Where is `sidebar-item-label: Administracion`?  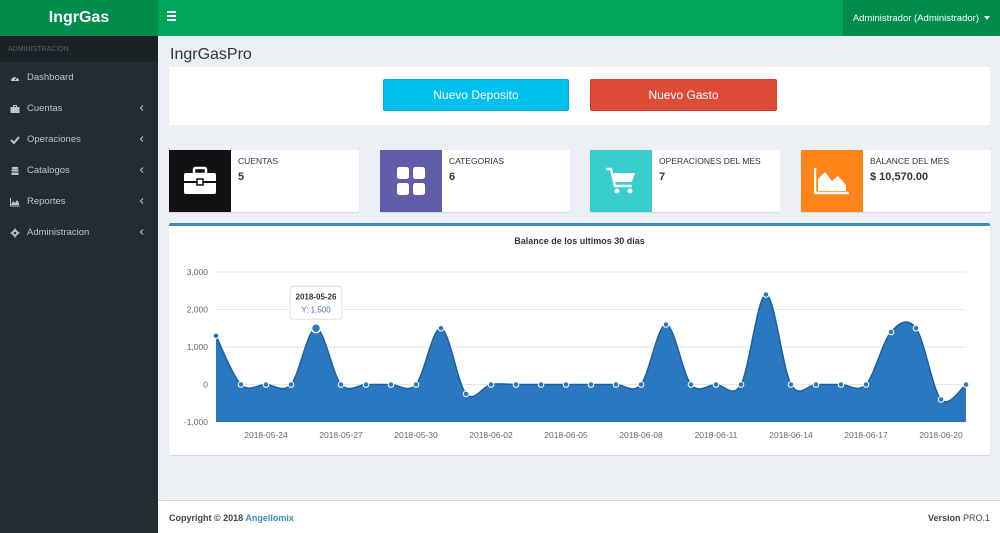
sidebar-item-label: Administracion is located at coordinates (58, 232).